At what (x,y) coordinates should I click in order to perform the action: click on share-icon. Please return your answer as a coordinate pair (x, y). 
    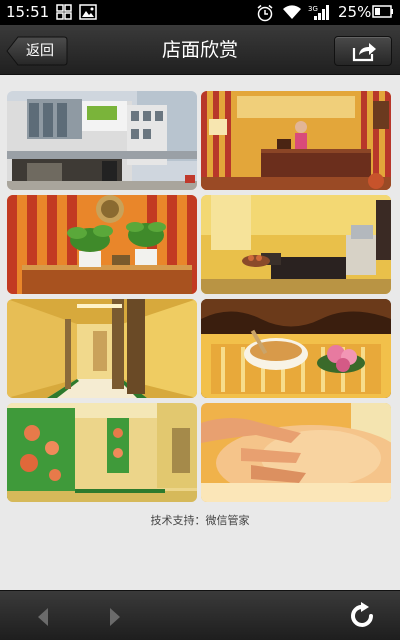
    Looking at the image, I should click on (364, 52).